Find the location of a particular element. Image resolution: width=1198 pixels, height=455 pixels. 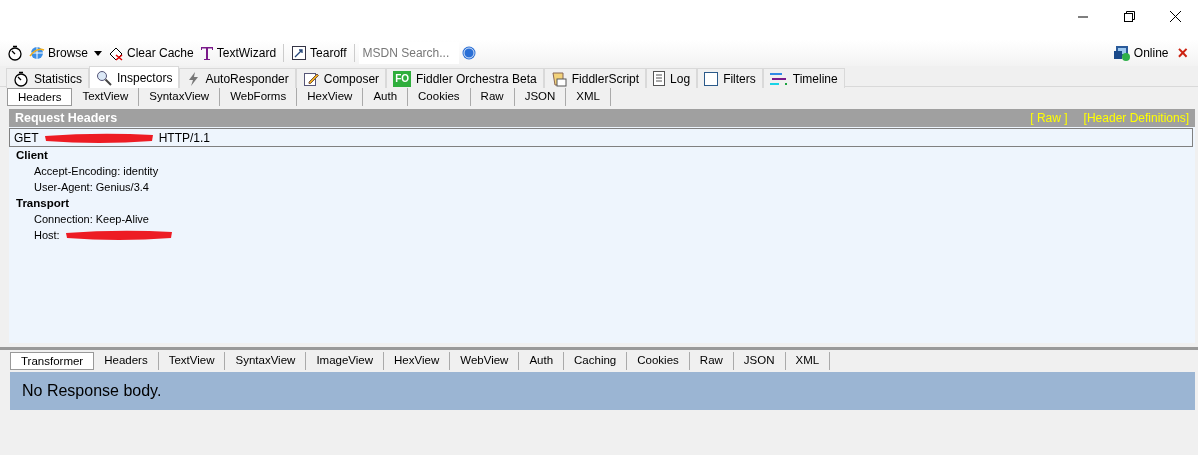

text-wizard-button: TextWizard is located at coordinates (238, 53).